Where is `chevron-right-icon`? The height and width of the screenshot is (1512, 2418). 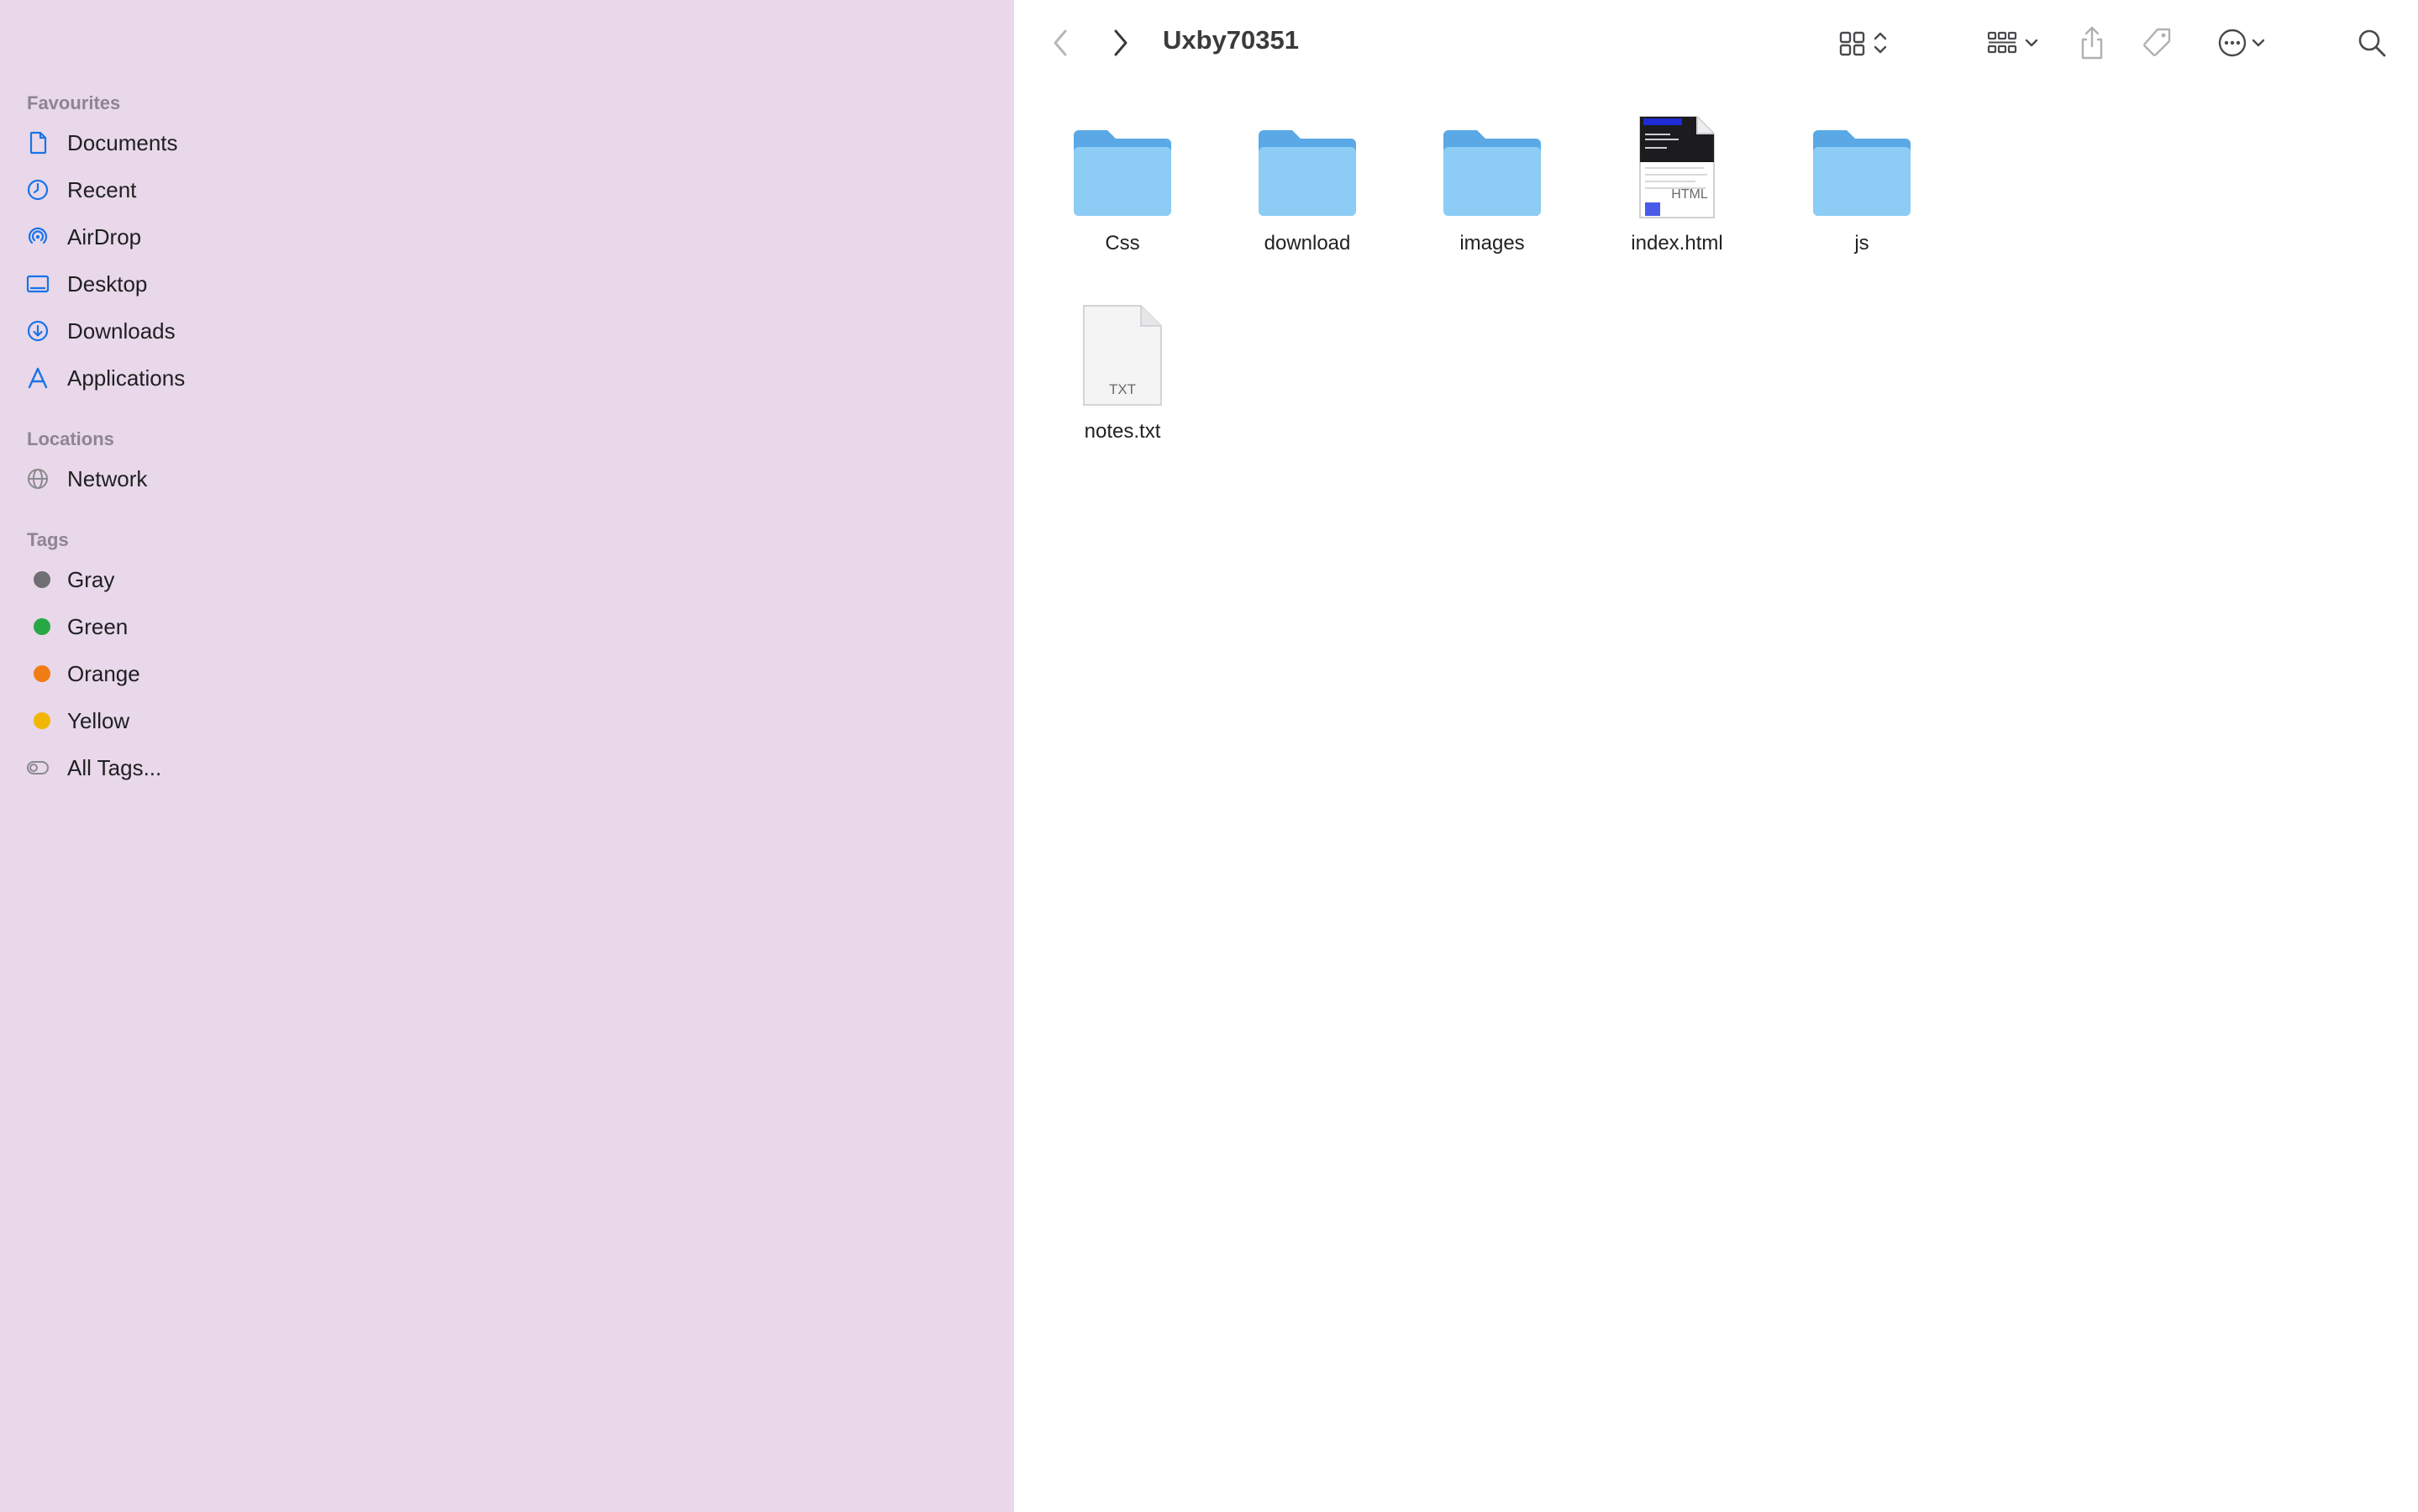 chevron-right-icon is located at coordinates (1121, 43).